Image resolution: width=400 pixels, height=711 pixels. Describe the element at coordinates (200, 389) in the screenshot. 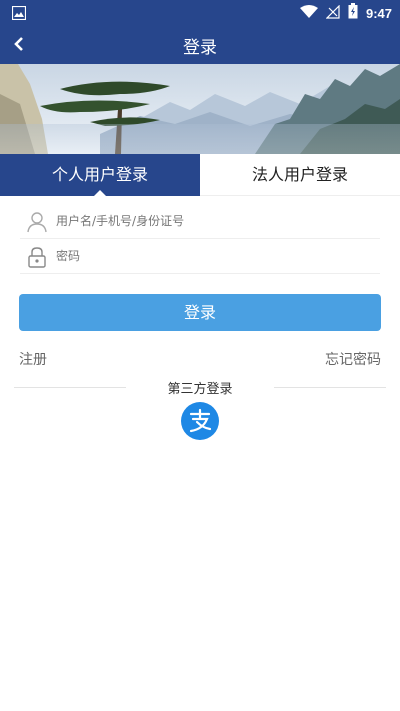

I see `third-party-login-label: 第三方登录` at that location.